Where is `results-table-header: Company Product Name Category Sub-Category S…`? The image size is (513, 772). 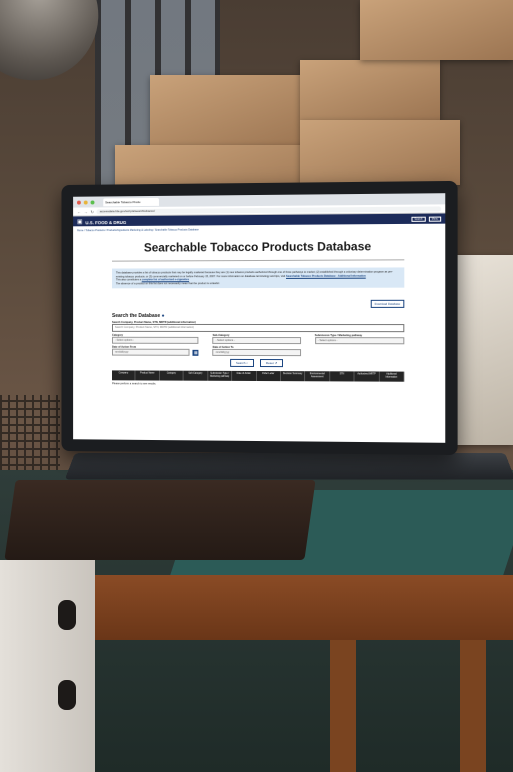
results-table-header: Company Product Name Category Sub-Category S… is located at coordinates (258, 376).